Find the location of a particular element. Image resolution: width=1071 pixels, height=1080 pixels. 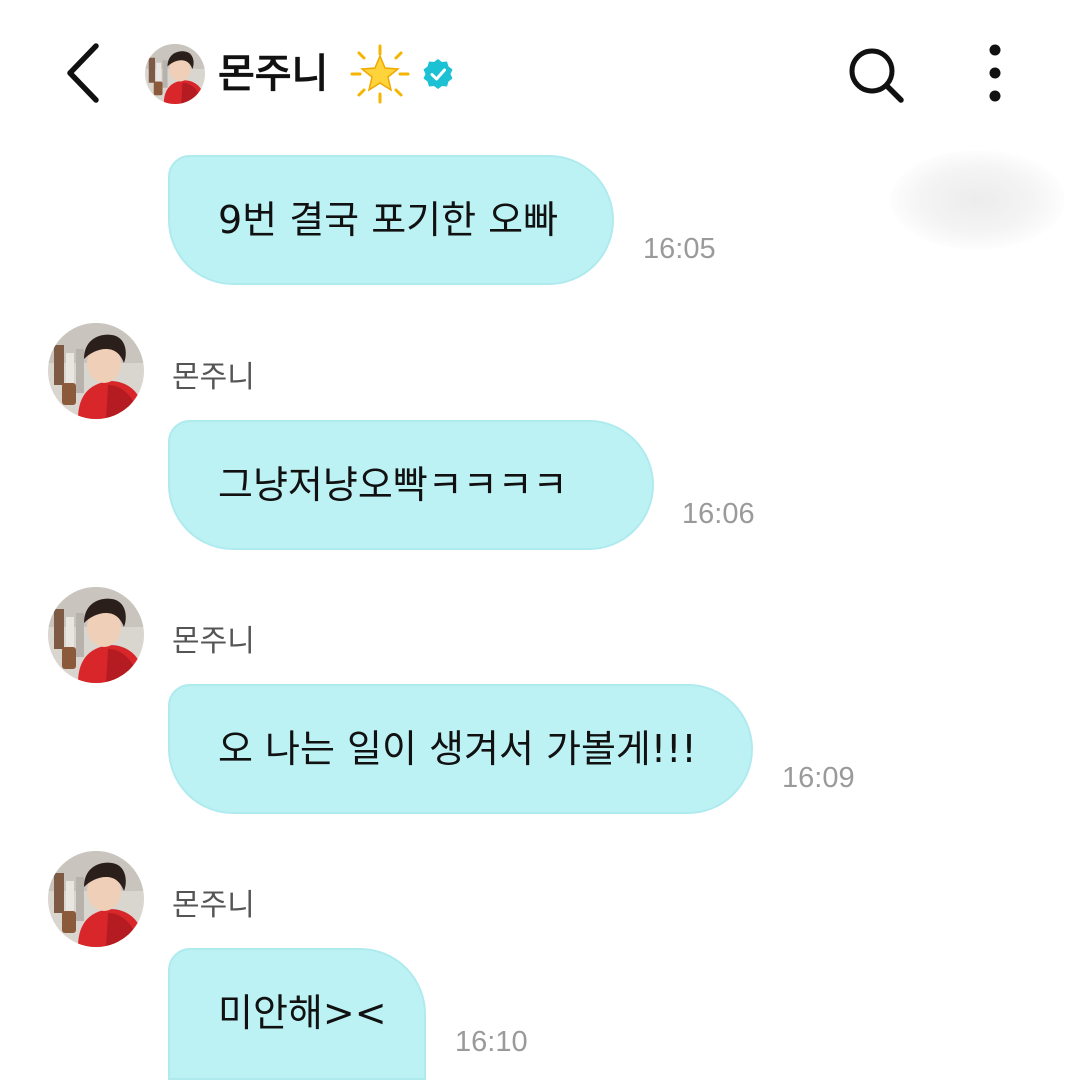

message-time: 16:09 is located at coordinates (818, 778).